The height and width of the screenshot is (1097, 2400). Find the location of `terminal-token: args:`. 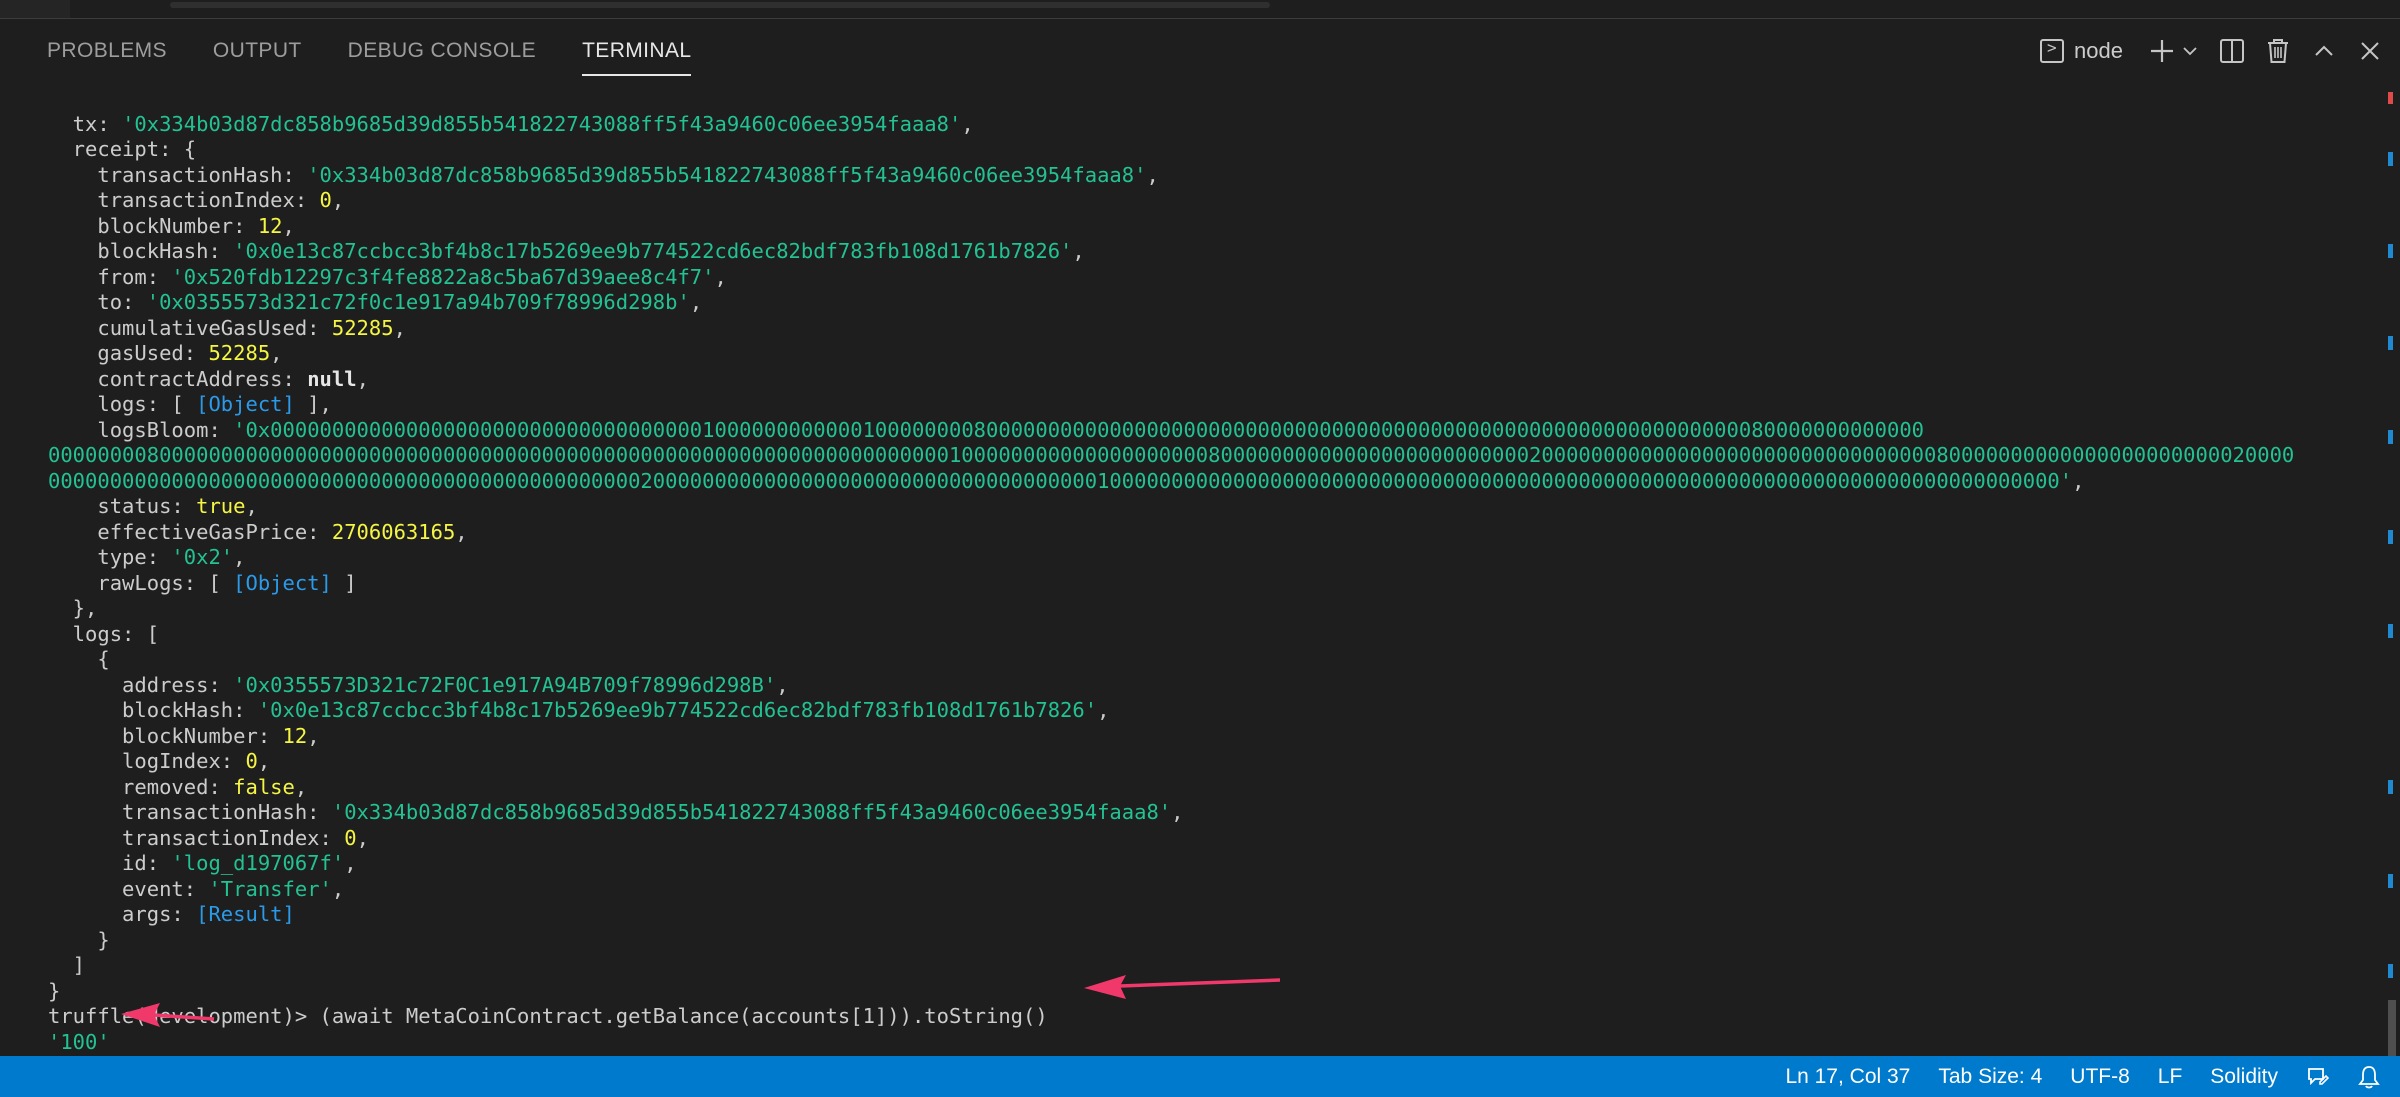

terminal-token: args: is located at coordinates (122, 914).